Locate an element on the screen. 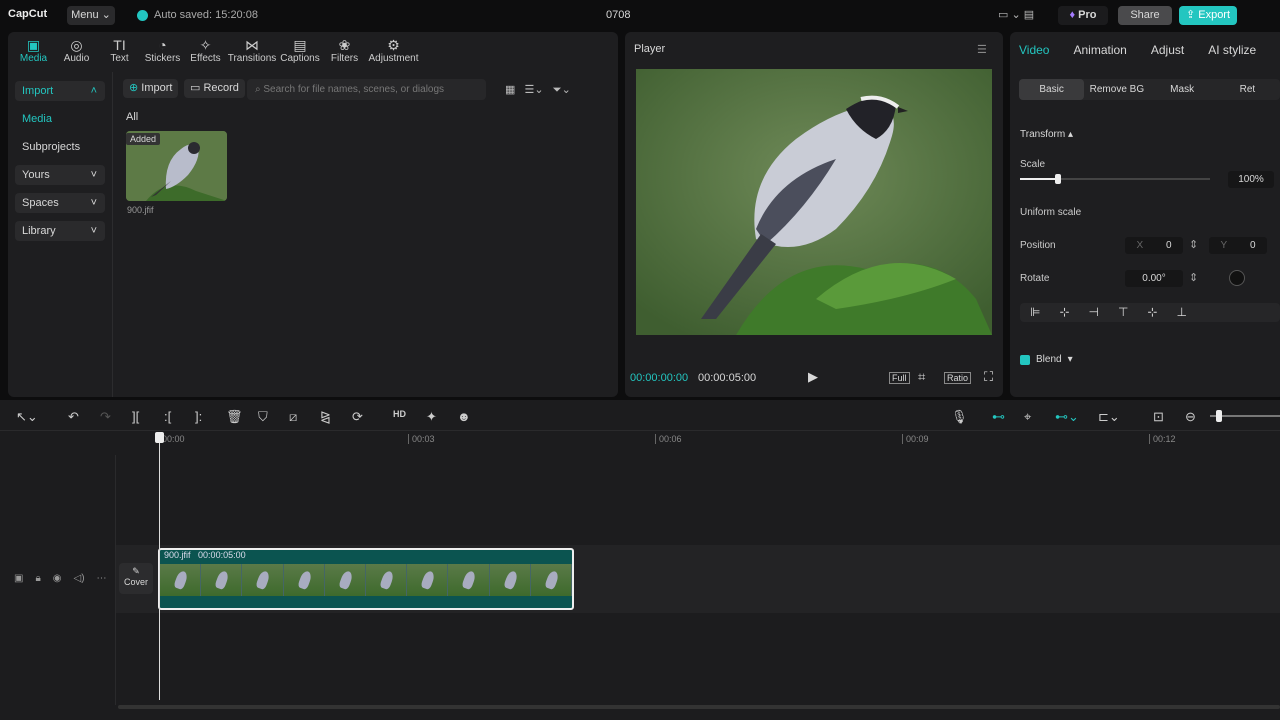 The width and height of the screenshot is (1280, 720). eye-icon: ◉ is located at coordinates (57, 578).